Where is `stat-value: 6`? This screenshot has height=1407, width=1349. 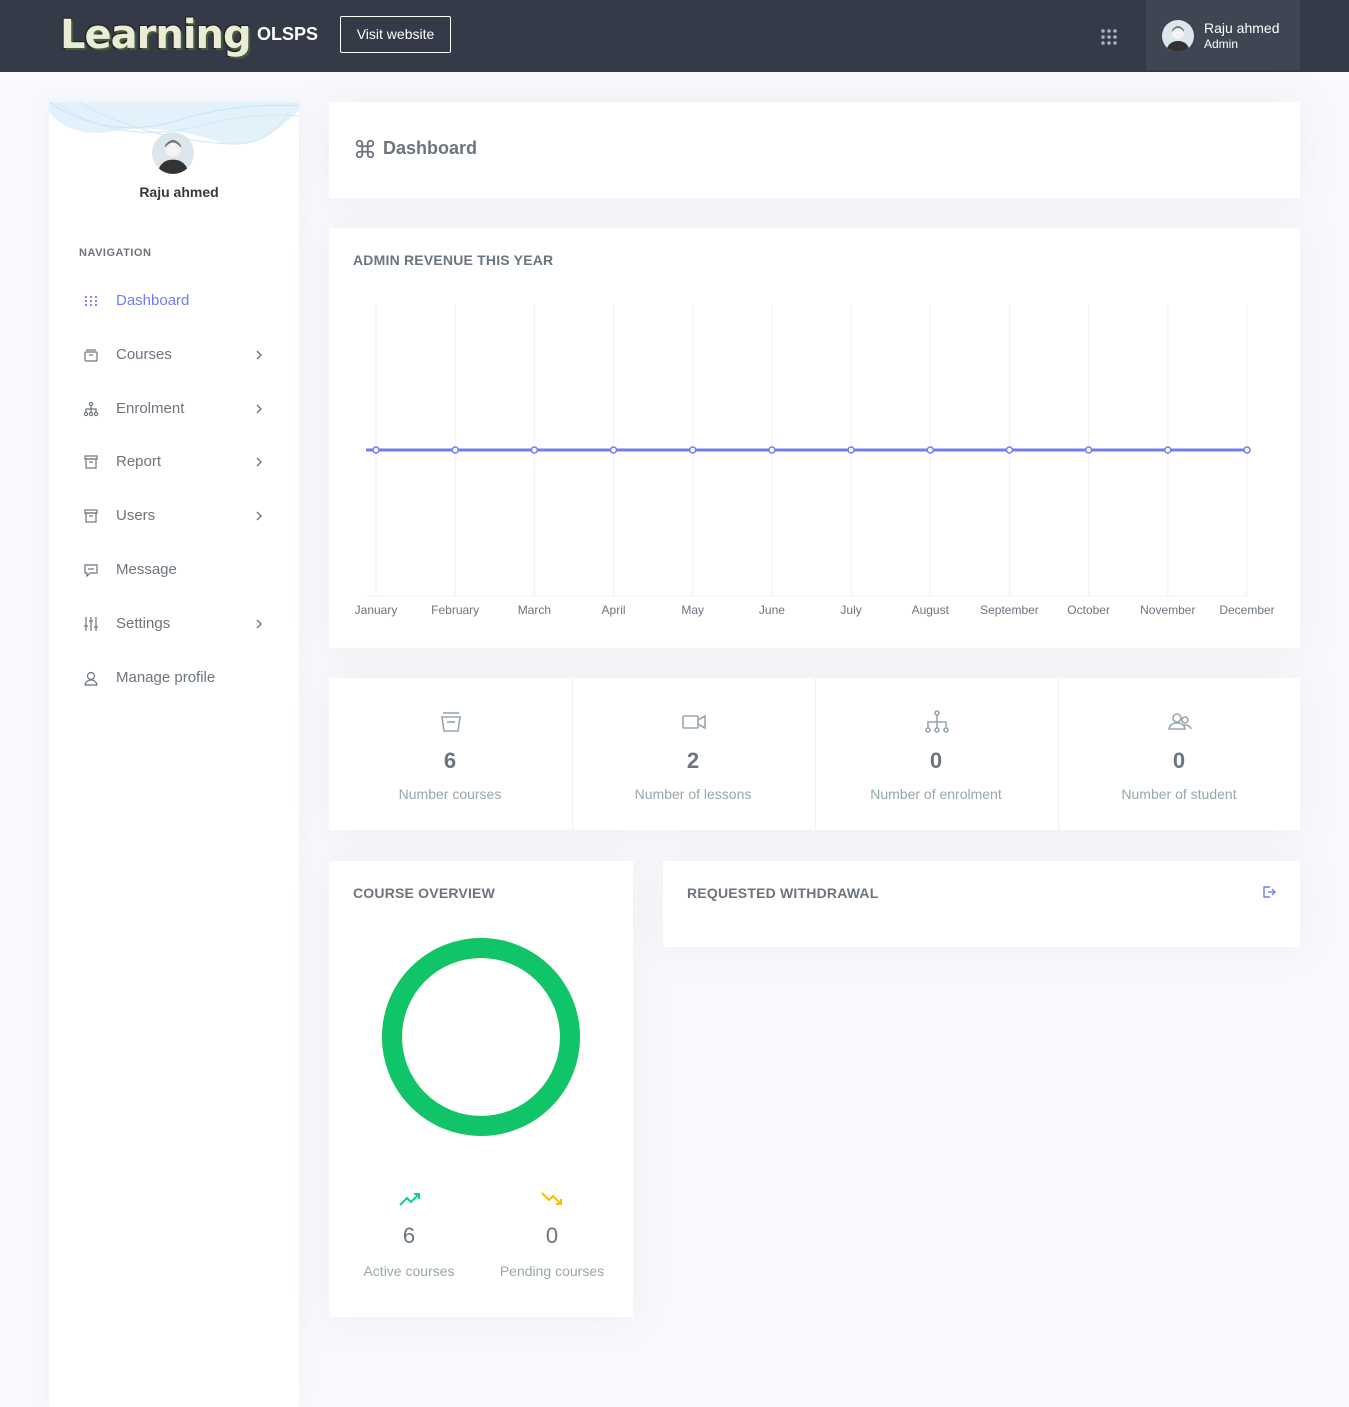 stat-value: 6 is located at coordinates (450, 760).